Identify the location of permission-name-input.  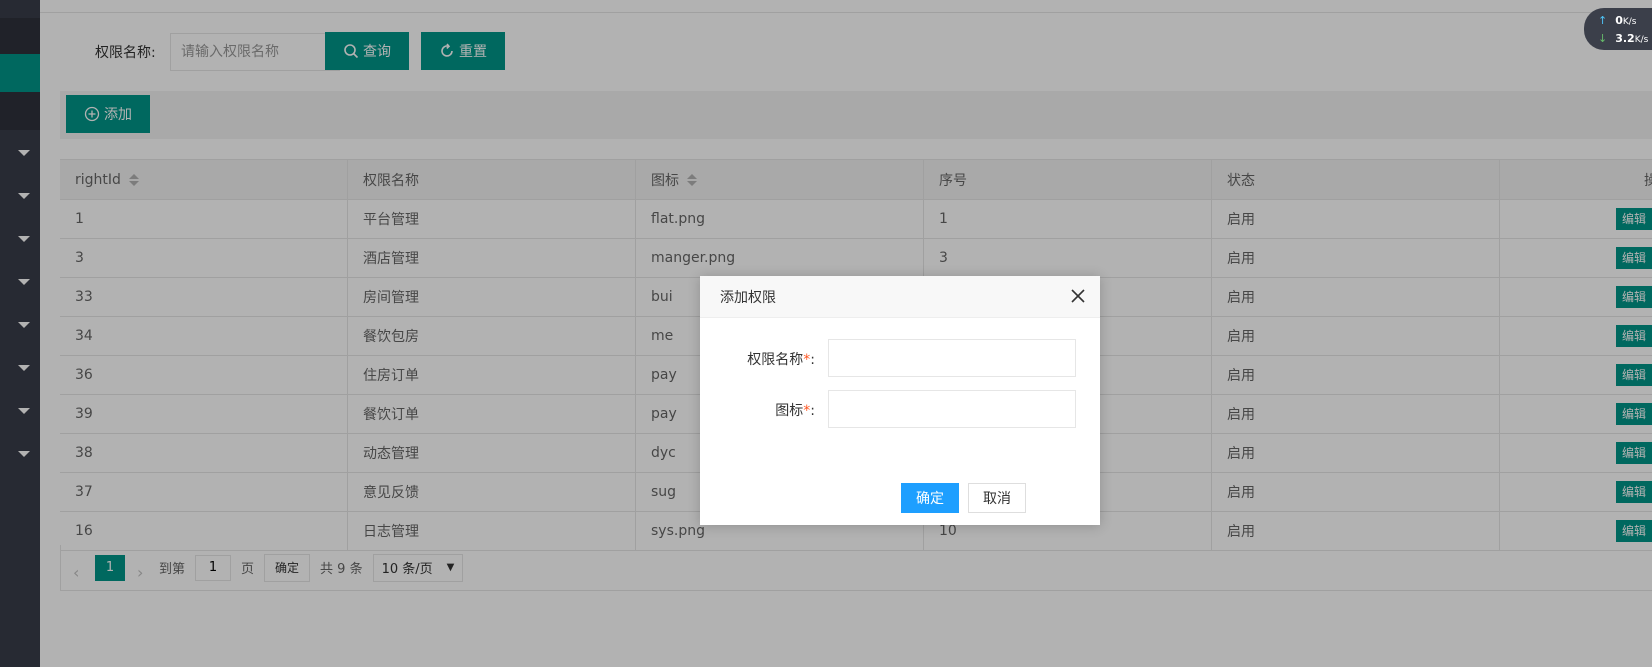
(952, 358).